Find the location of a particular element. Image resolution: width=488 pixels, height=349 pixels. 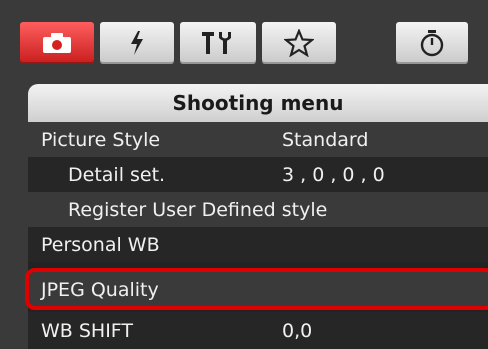

tab-timer is located at coordinates (432, 43).